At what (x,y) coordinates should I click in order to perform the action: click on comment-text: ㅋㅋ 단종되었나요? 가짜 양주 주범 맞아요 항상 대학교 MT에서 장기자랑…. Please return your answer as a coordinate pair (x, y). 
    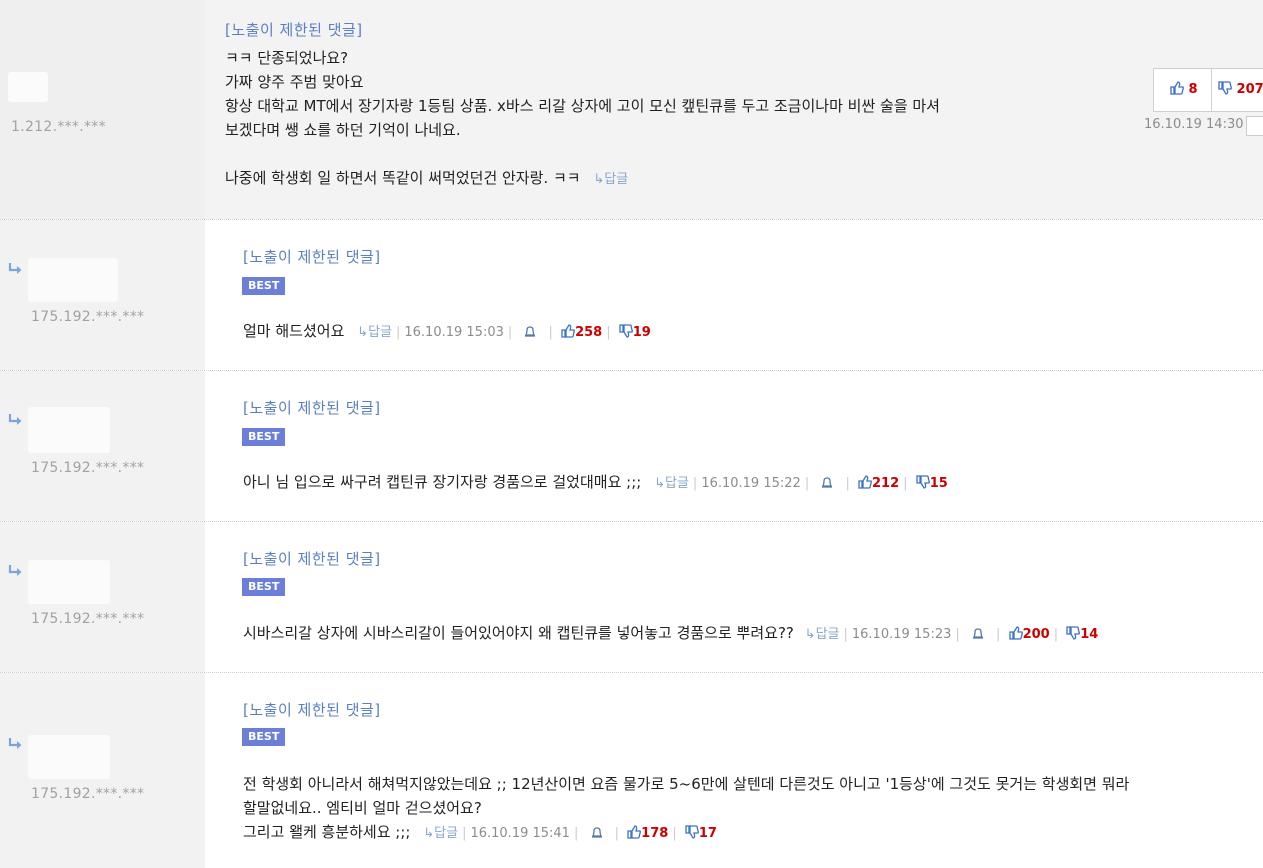
    Looking at the image, I should click on (675, 119).